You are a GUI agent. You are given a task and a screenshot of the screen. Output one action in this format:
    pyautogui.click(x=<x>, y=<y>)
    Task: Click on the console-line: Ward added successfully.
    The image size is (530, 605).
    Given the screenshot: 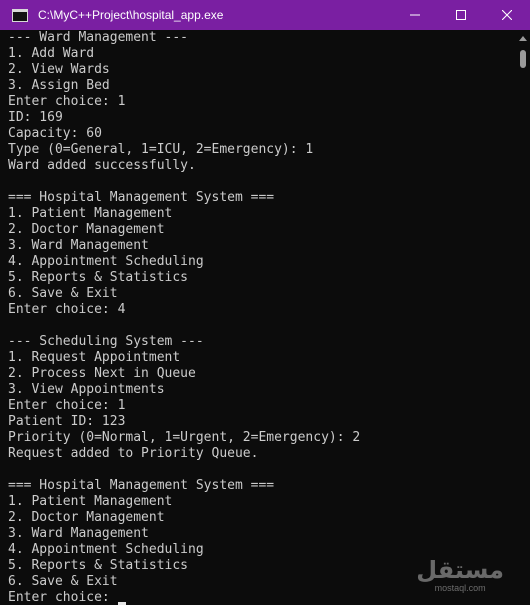 What is the action you would take?
    pyautogui.click(x=102, y=165)
    